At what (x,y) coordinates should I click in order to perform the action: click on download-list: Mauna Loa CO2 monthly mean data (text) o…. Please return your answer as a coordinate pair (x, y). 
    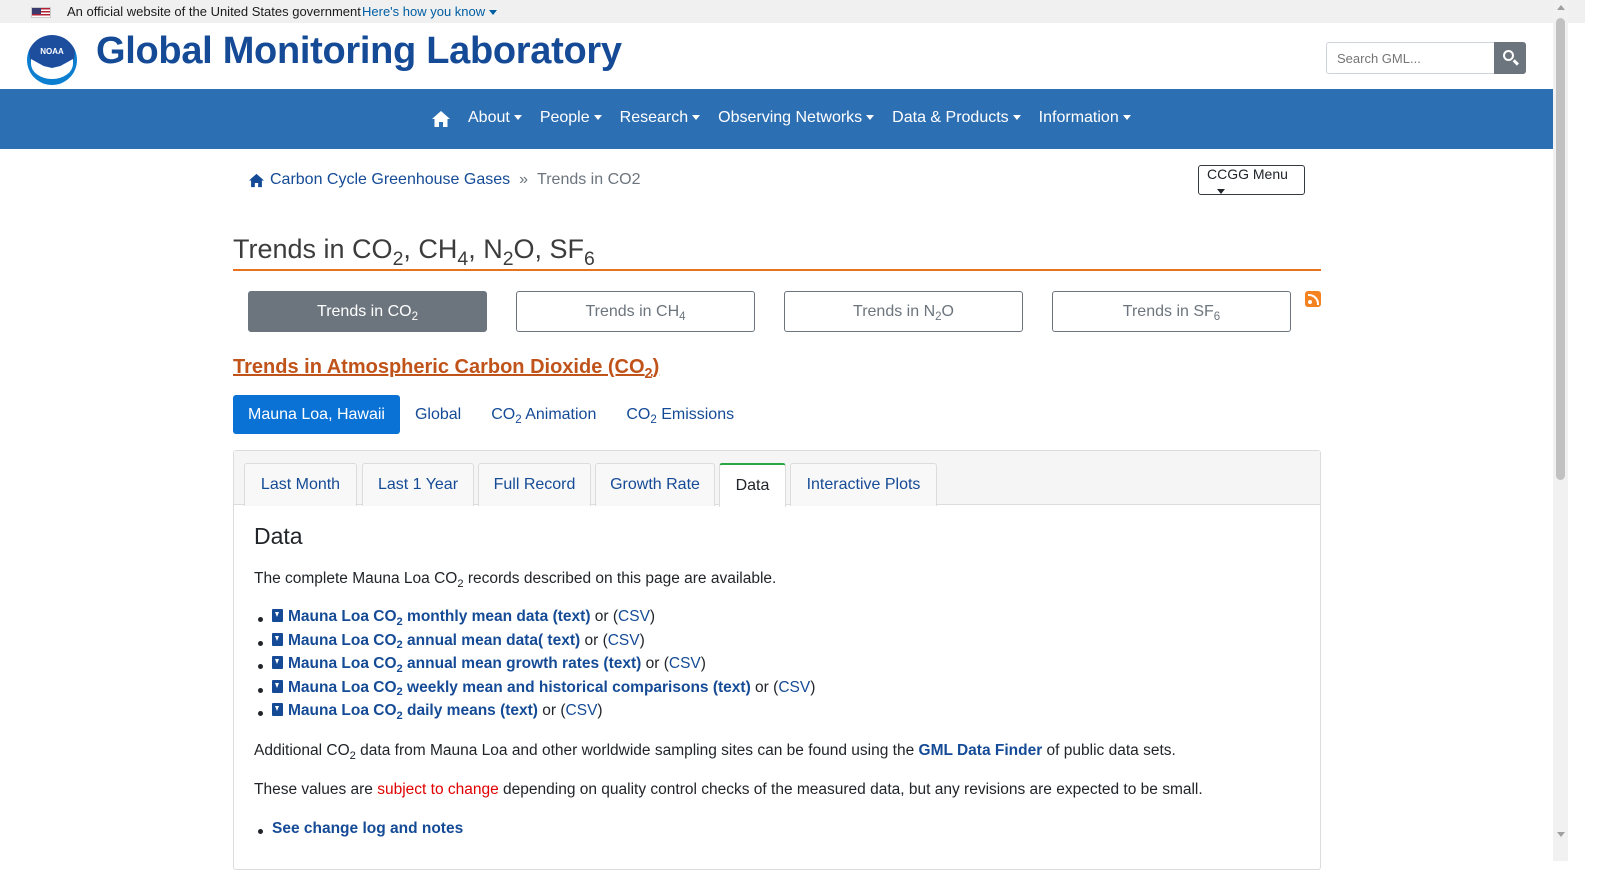
    Looking at the image, I should click on (536, 667).